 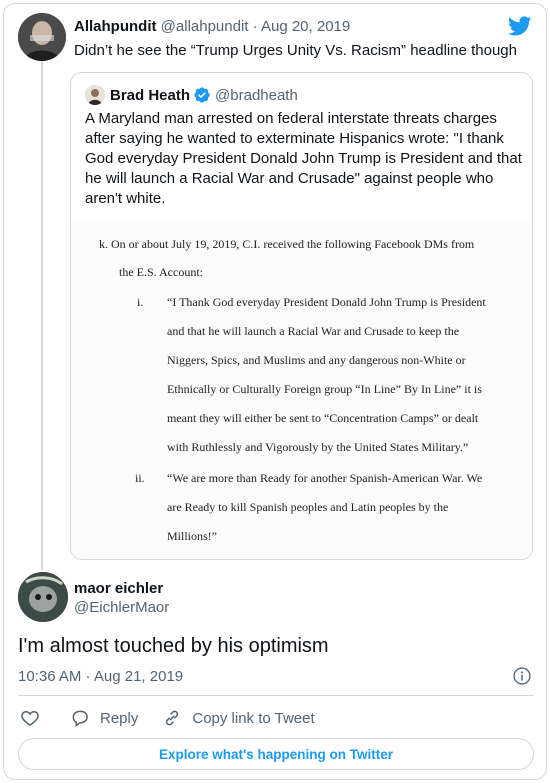 I want to click on main-tweet-author: maor eichler @EichlerMaor, so click(x=121, y=598).